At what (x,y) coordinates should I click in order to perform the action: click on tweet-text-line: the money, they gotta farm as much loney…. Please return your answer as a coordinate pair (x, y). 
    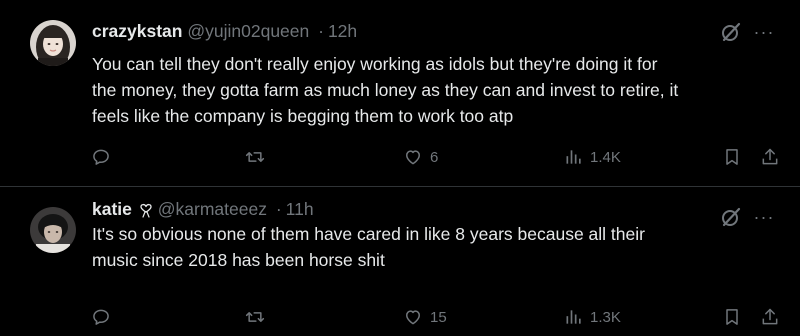
    Looking at the image, I should click on (385, 90).